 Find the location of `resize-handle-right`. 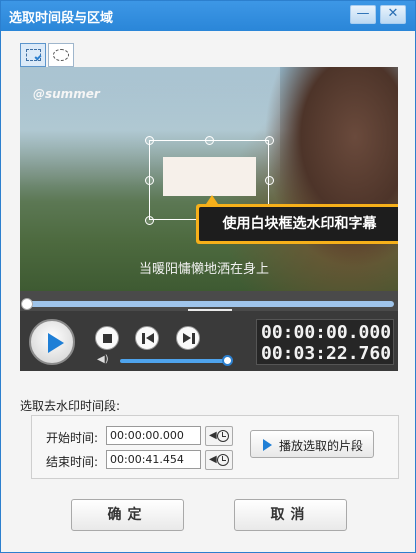

resize-handle-right is located at coordinates (269, 180).